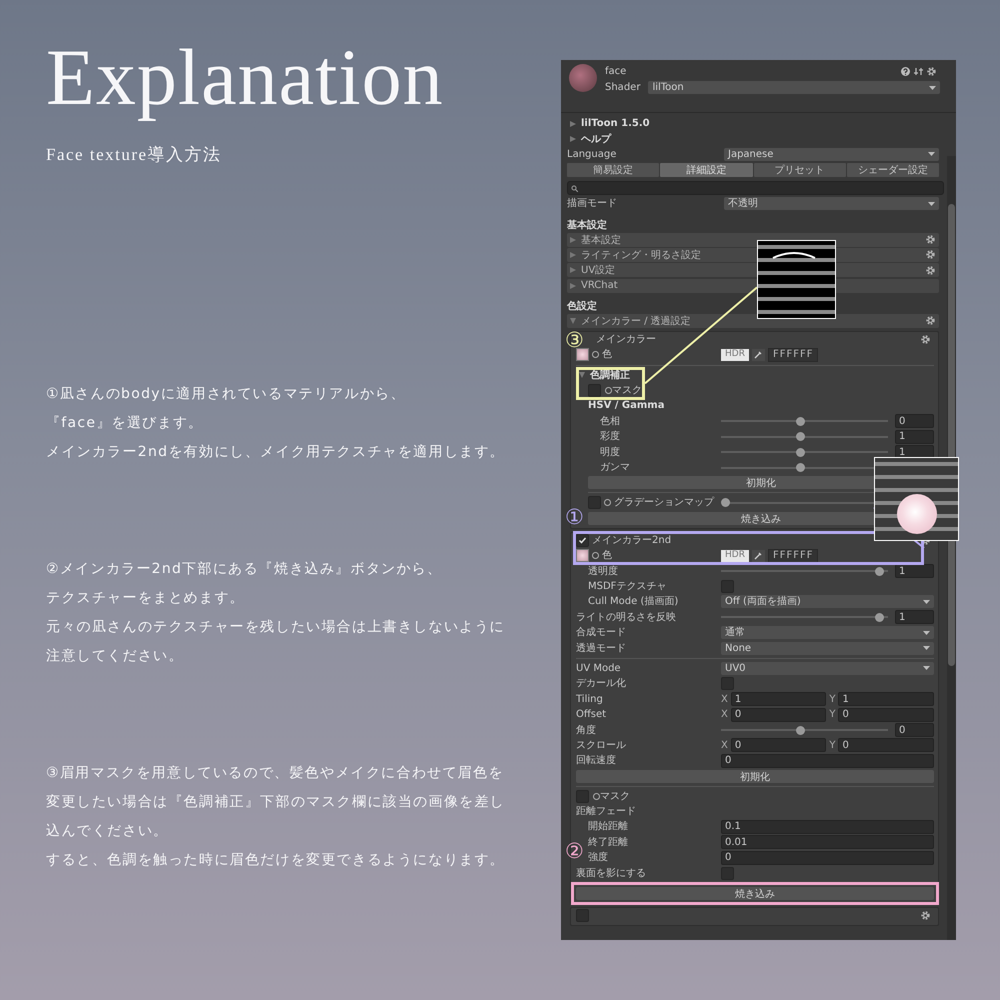 Image resolution: width=1000 pixels, height=1000 pixels. What do you see at coordinates (755, 188) in the screenshot?
I see `search-field` at bounding box center [755, 188].